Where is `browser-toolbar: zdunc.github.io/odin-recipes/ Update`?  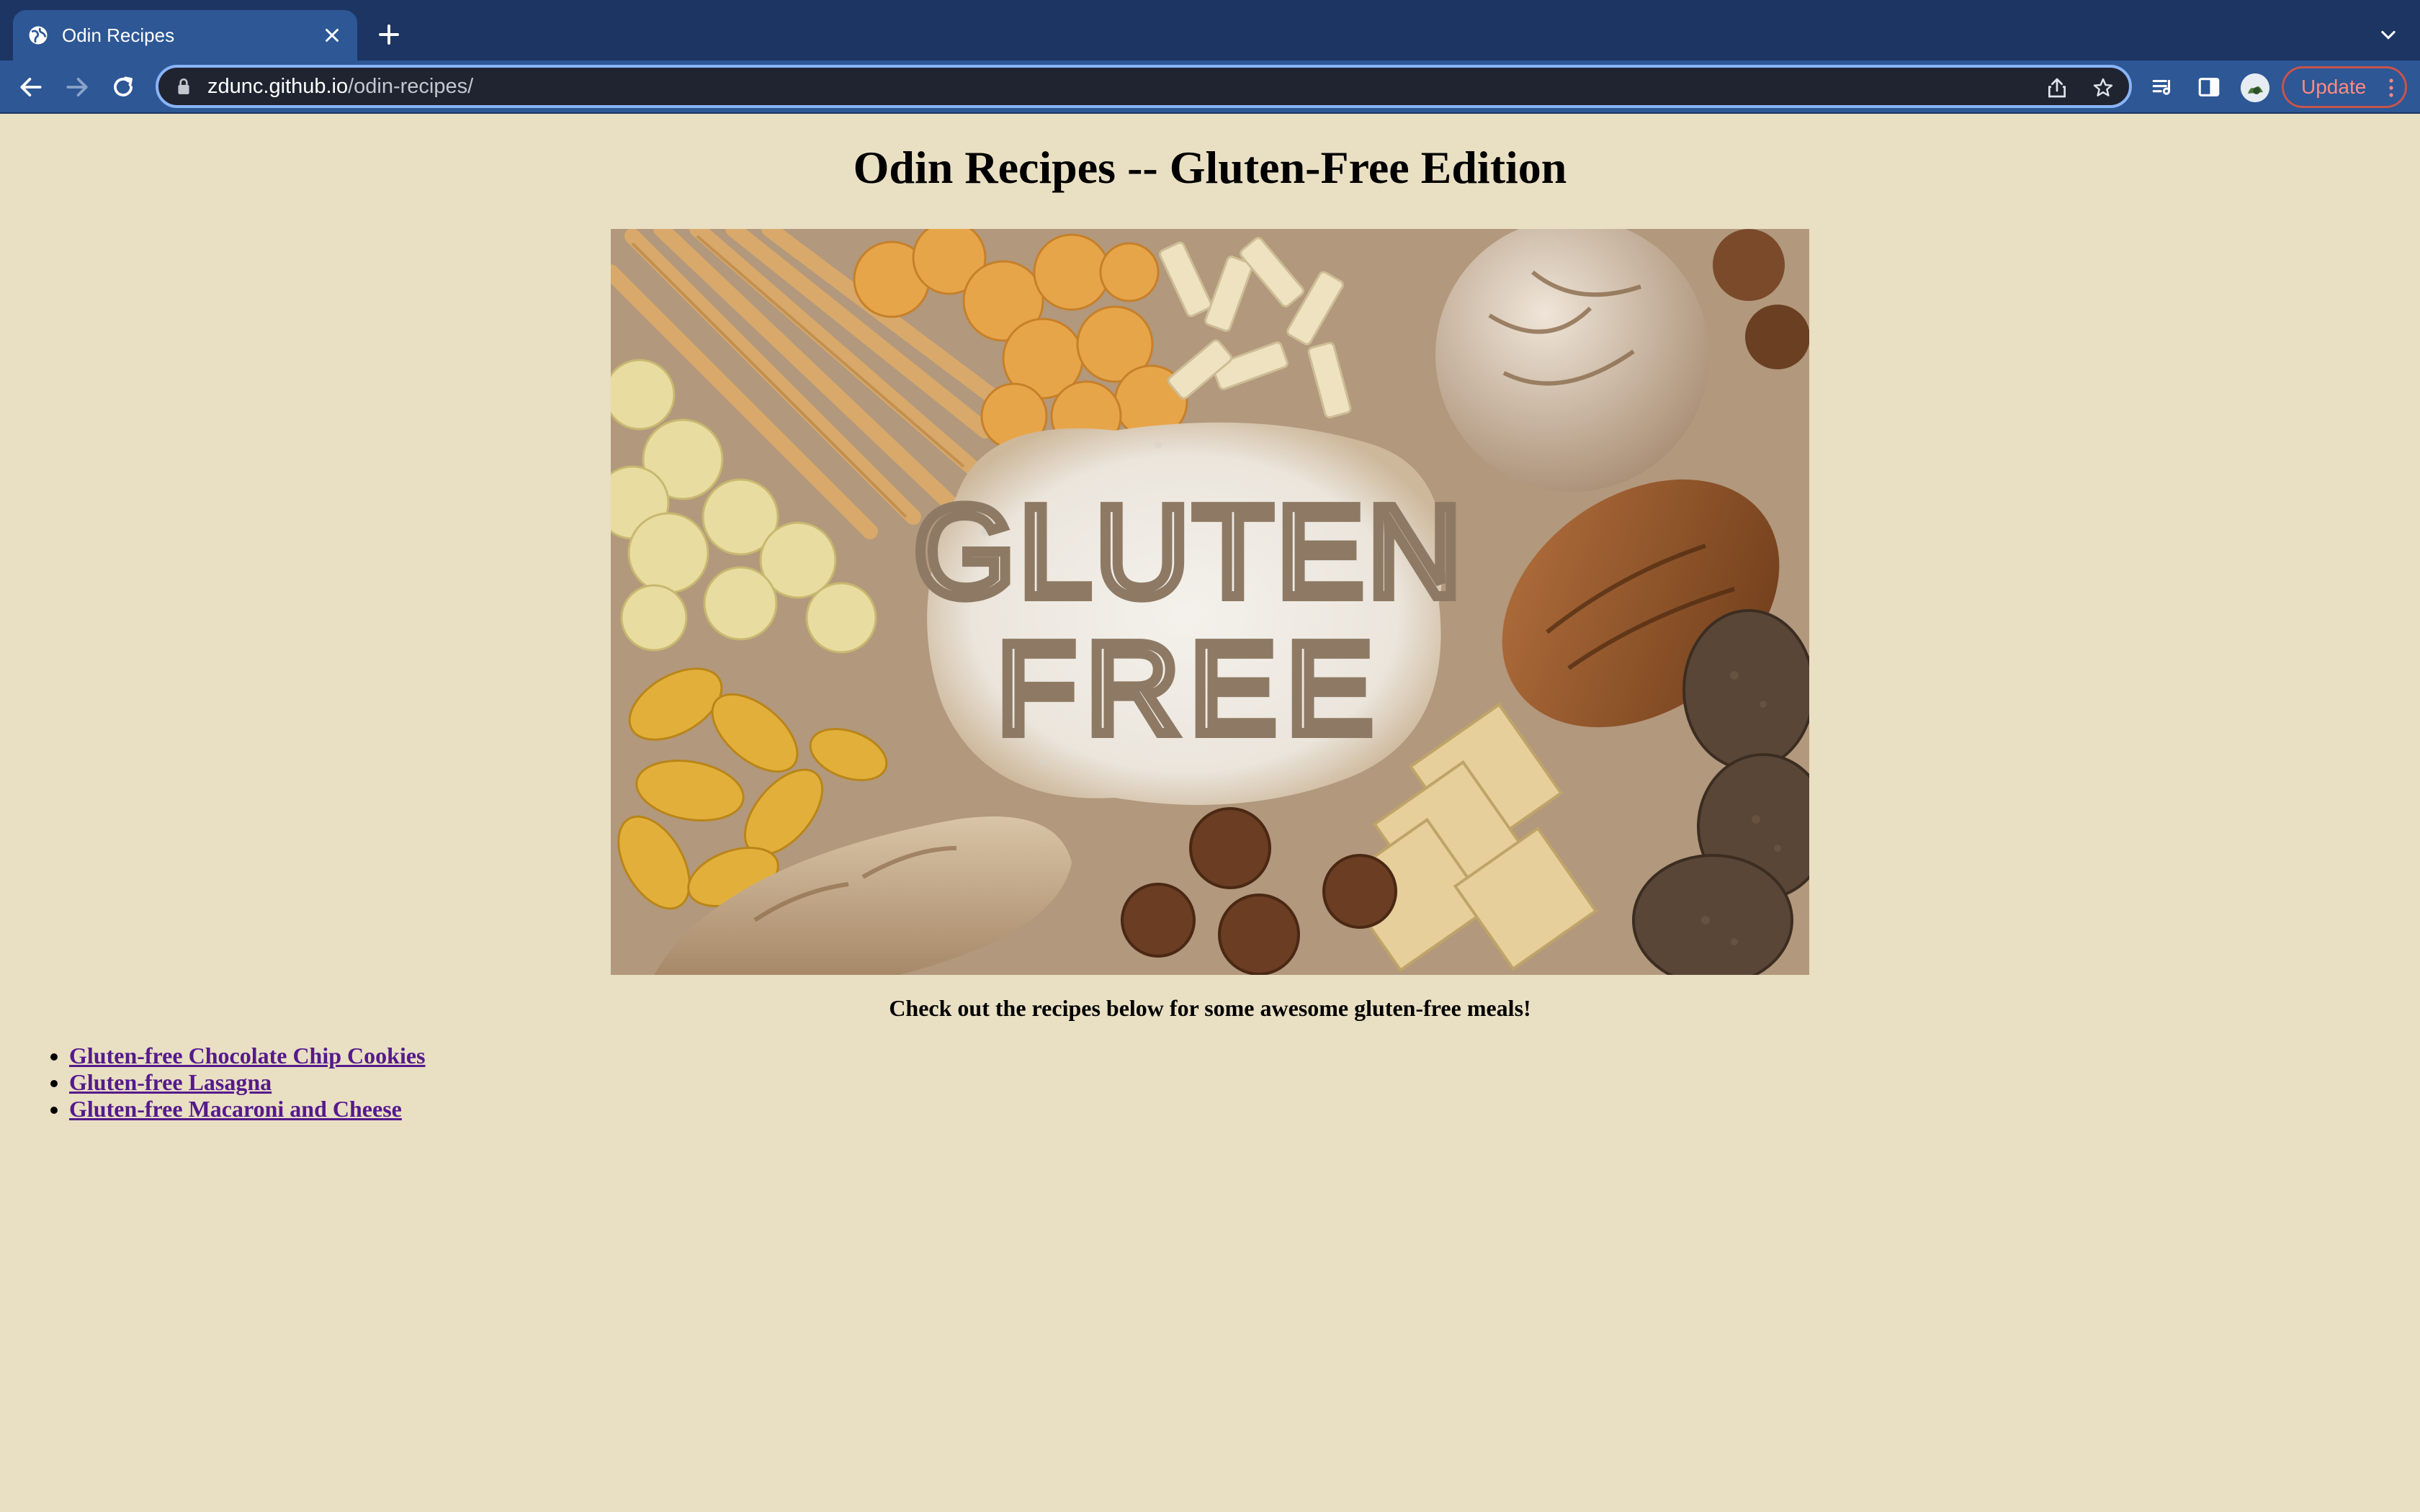
browser-toolbar: zdunc.github.io/odin-recipes/ Update is located at coordinates (1210, 87).